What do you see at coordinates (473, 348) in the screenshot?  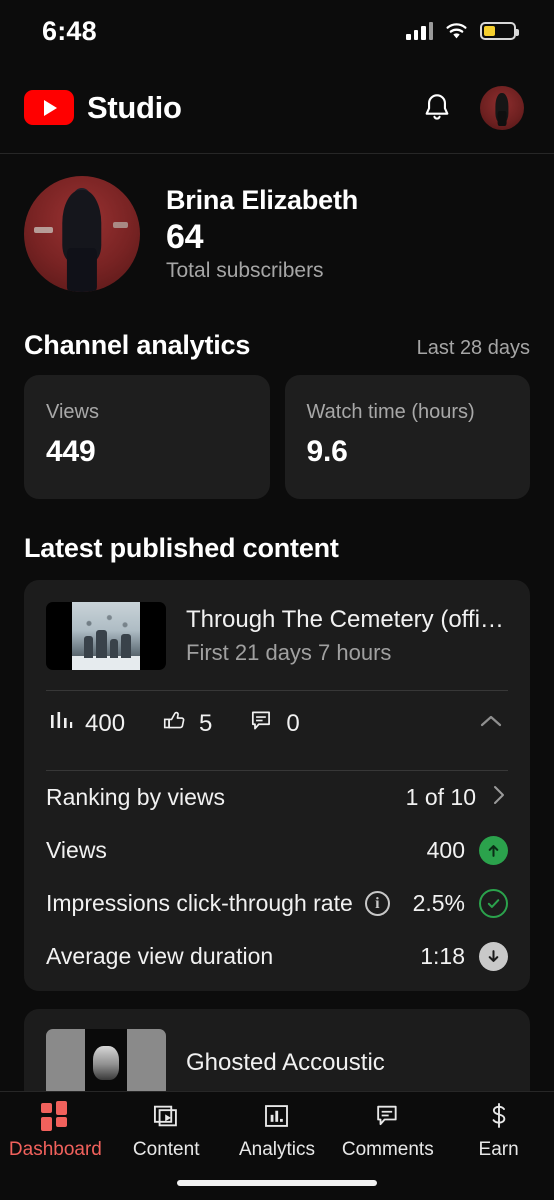 I see `analytics-period: Last 28 days` at bounding box center [473, 348].